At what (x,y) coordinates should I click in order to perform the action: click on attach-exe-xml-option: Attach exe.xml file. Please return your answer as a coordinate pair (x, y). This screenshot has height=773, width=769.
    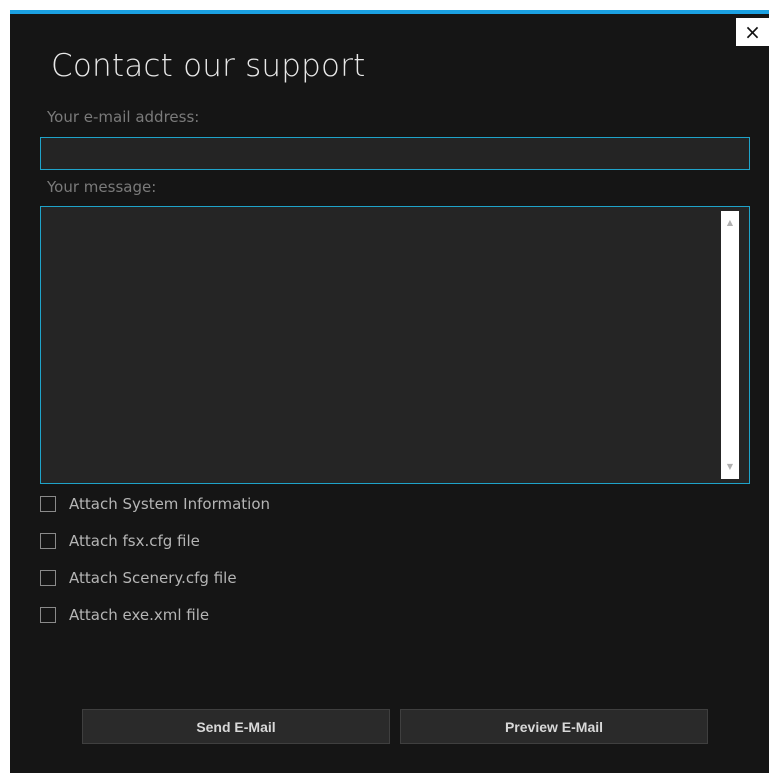
    Looking at the image, I should click on (124, 615).